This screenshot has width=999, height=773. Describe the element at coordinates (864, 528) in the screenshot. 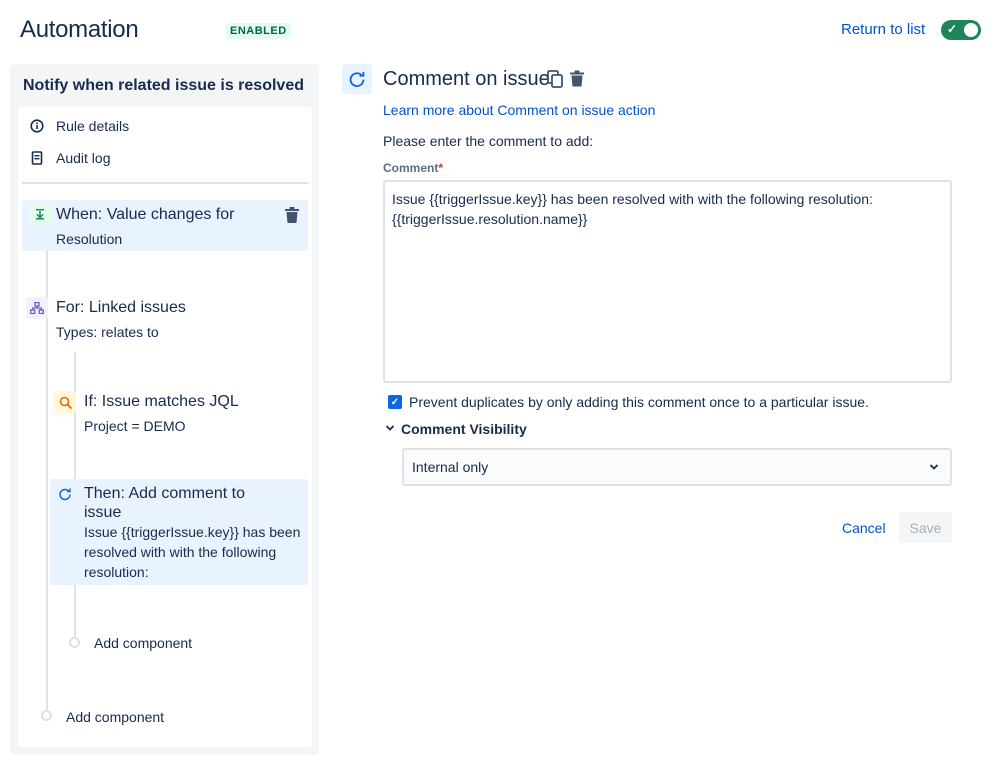

I see `cancel-button: Cancel` at that location.